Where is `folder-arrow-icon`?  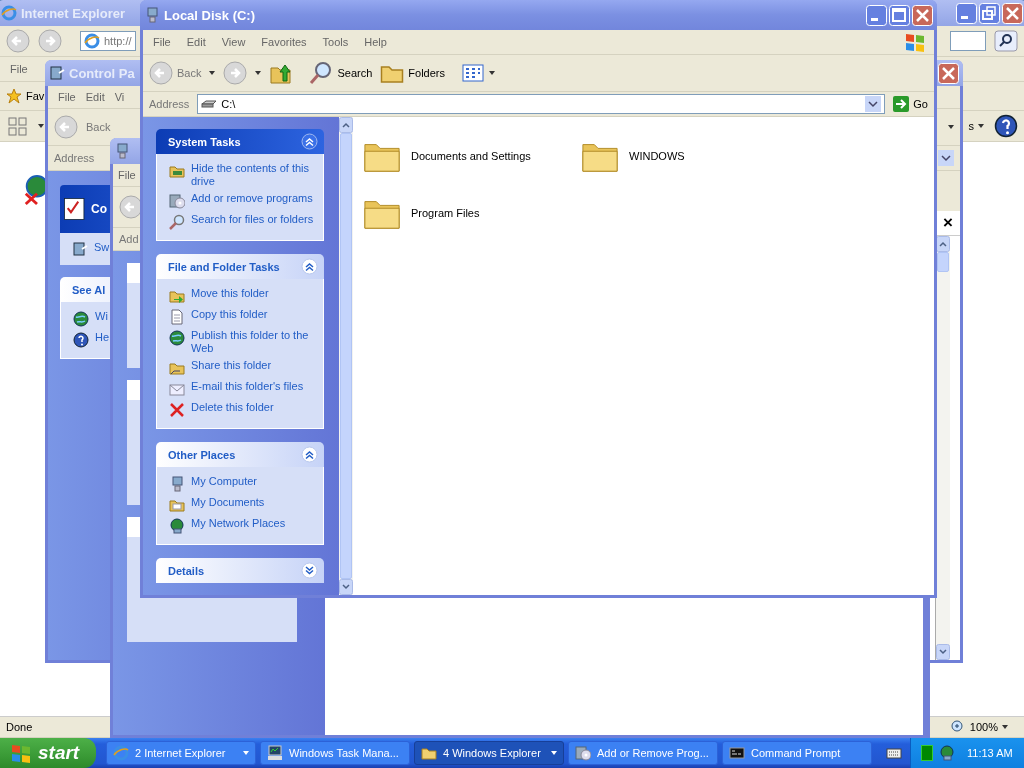
folder-arrow-icon is located at coordinates (177, 296).